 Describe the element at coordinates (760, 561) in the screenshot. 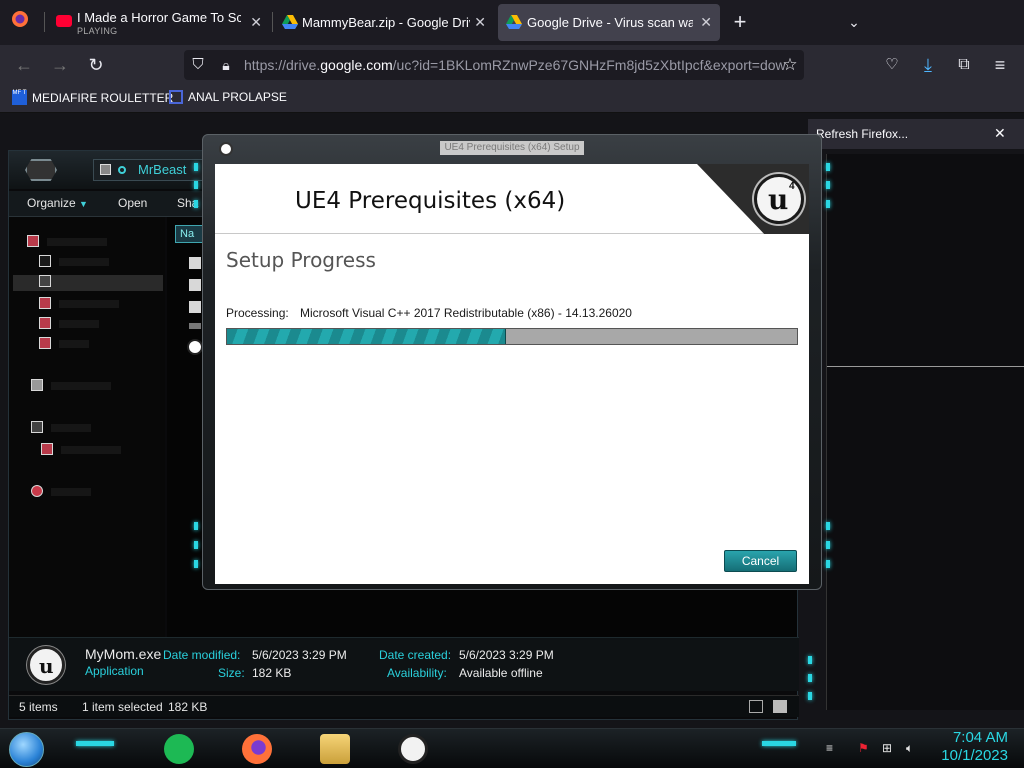

I see `cancel-button: Cancel` at that location.